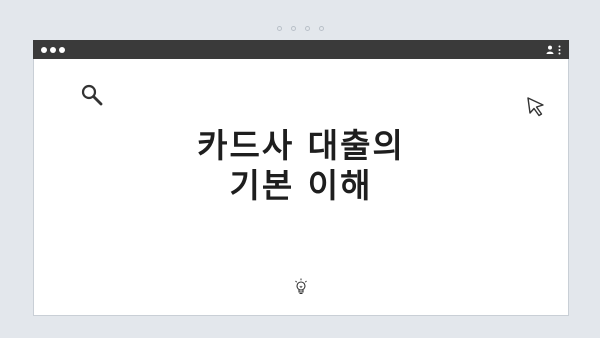  I want to click on window-controls, so click(53, 49).